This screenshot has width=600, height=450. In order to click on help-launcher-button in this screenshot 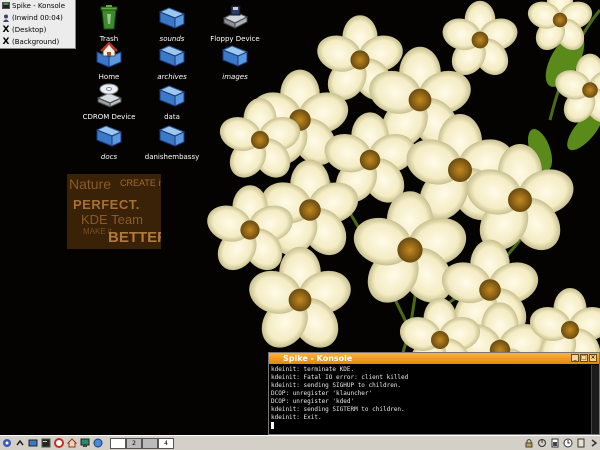, I will do `click(58, 443)`.